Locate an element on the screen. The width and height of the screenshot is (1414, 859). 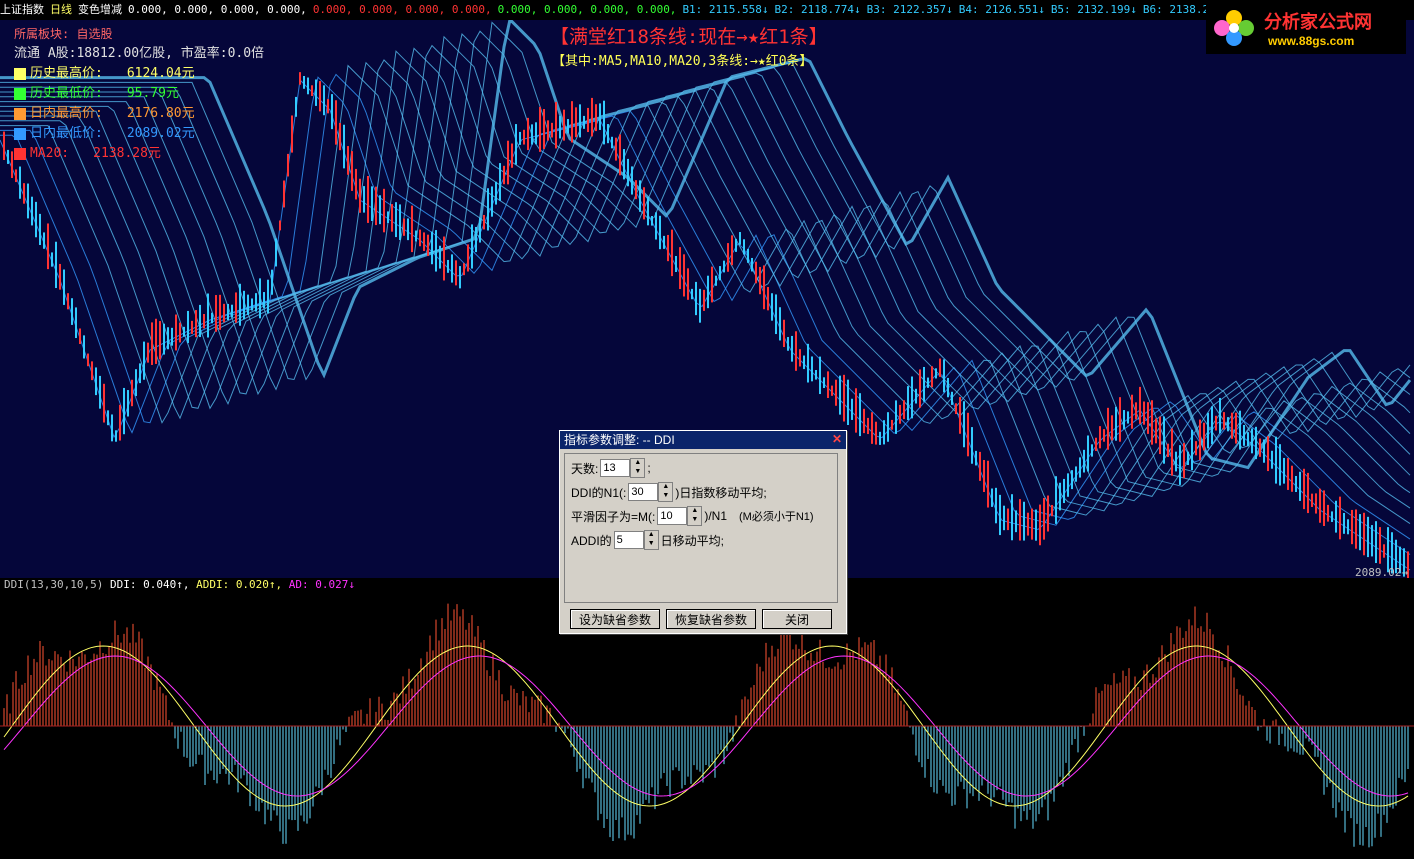
info-row: MA20: 2138.28元 is located at coordinates (139, 154).